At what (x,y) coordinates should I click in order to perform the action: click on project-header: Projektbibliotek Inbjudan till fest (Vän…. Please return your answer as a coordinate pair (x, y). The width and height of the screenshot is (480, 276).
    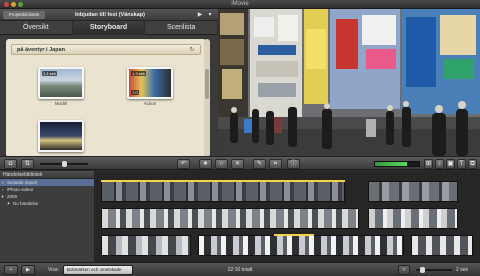
    Looking at the image, I should click on (109, 15).